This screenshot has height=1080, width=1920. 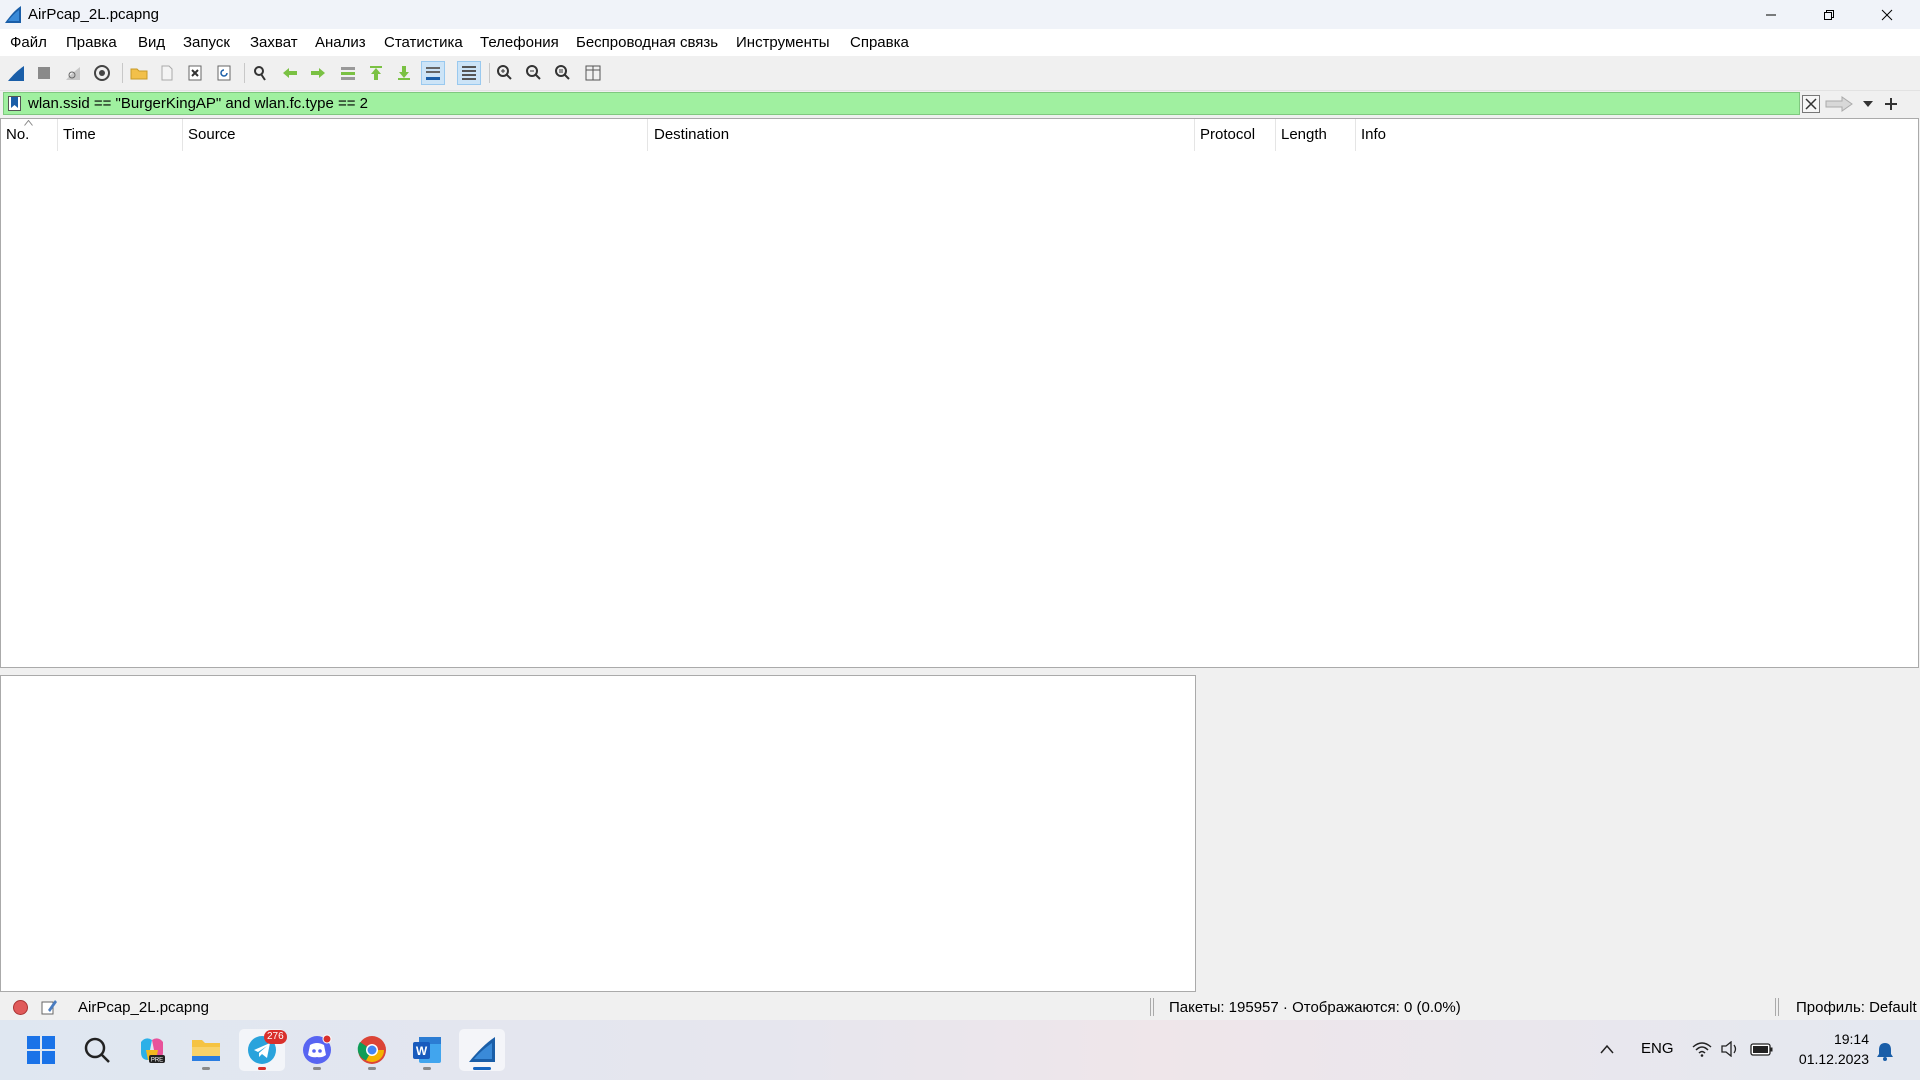 I want to click on chevron-up-icon, so click(x=1607, y=1049).